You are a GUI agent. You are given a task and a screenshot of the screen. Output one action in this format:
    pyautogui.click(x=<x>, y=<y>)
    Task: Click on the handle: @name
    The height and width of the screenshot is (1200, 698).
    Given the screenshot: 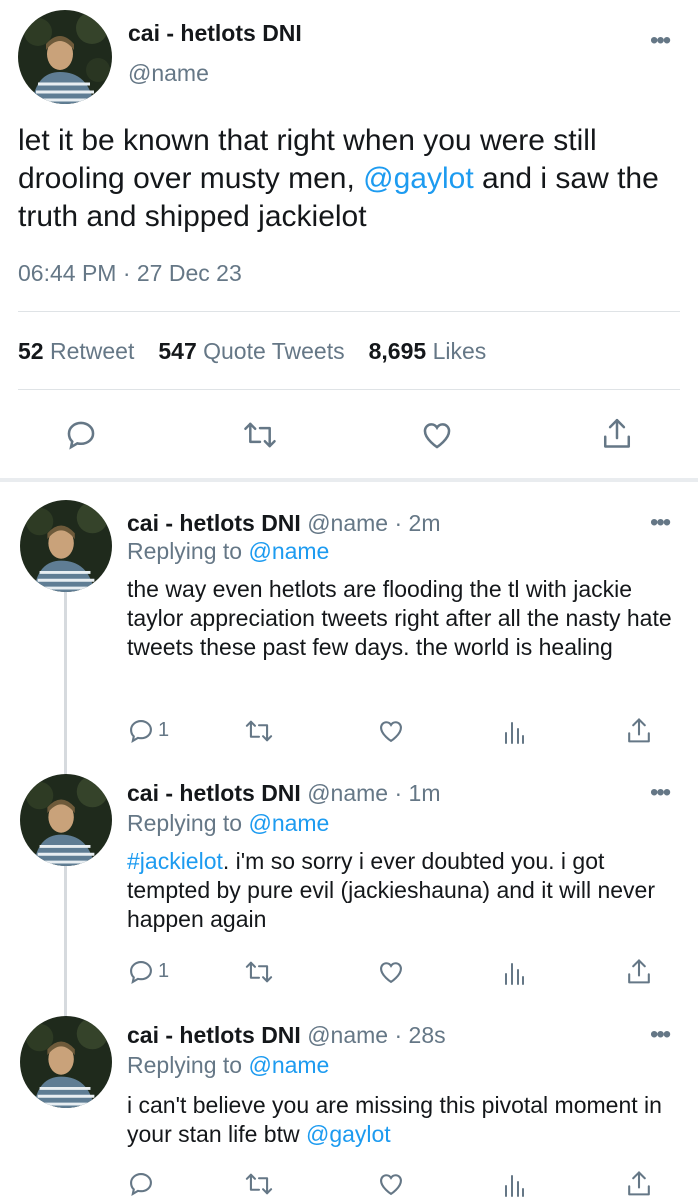 What is the action you would take?
    pyautogui.click(x=168, y=73)
    